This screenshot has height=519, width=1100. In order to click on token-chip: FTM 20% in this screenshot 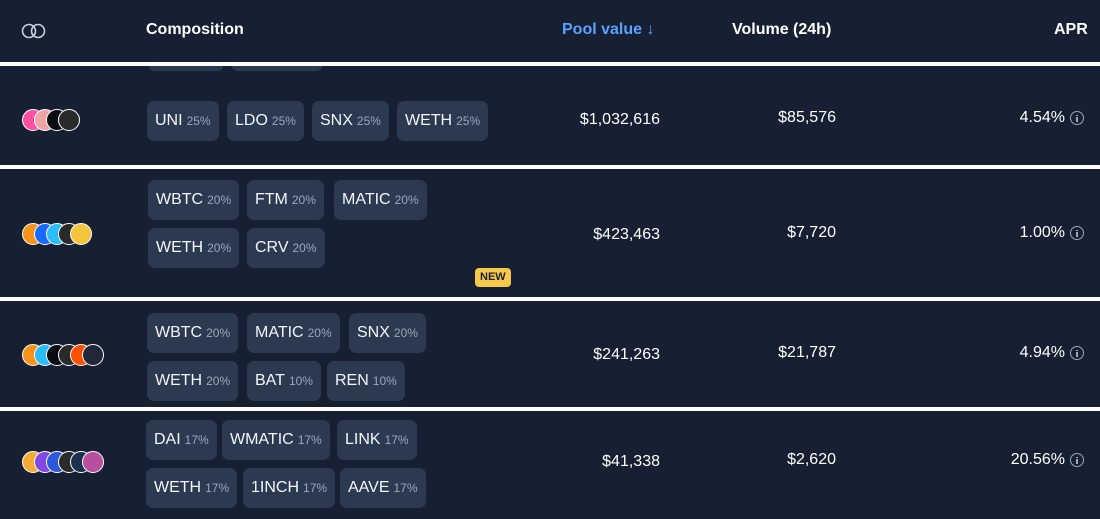, I will do `click(285, 200)`.